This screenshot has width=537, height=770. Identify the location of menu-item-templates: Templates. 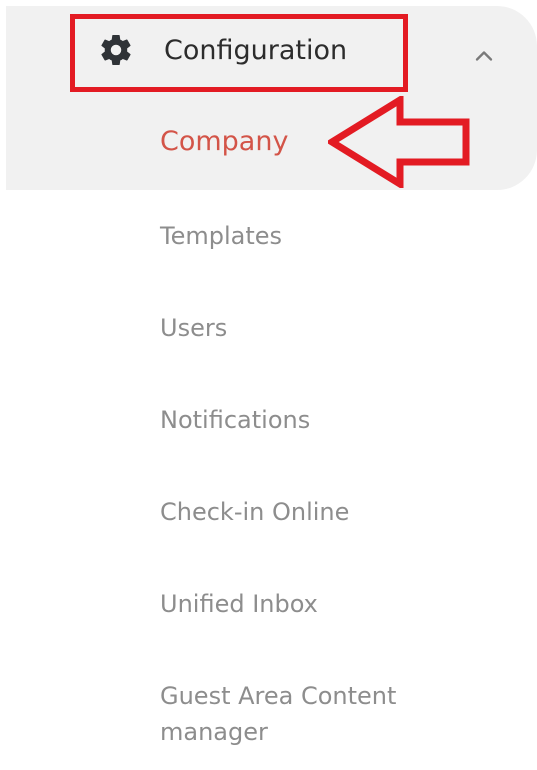
(221, 236).